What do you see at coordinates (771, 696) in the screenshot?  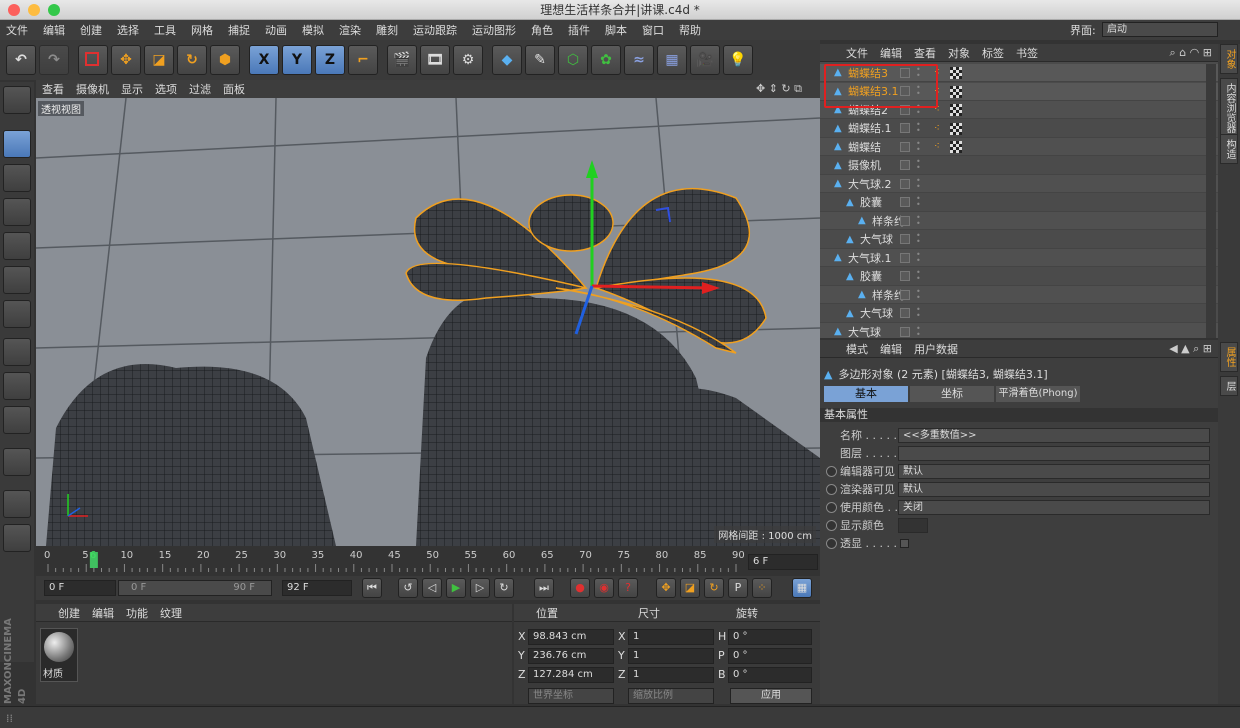 I see `apply-button: 应用` at bounding box center [771, 696].